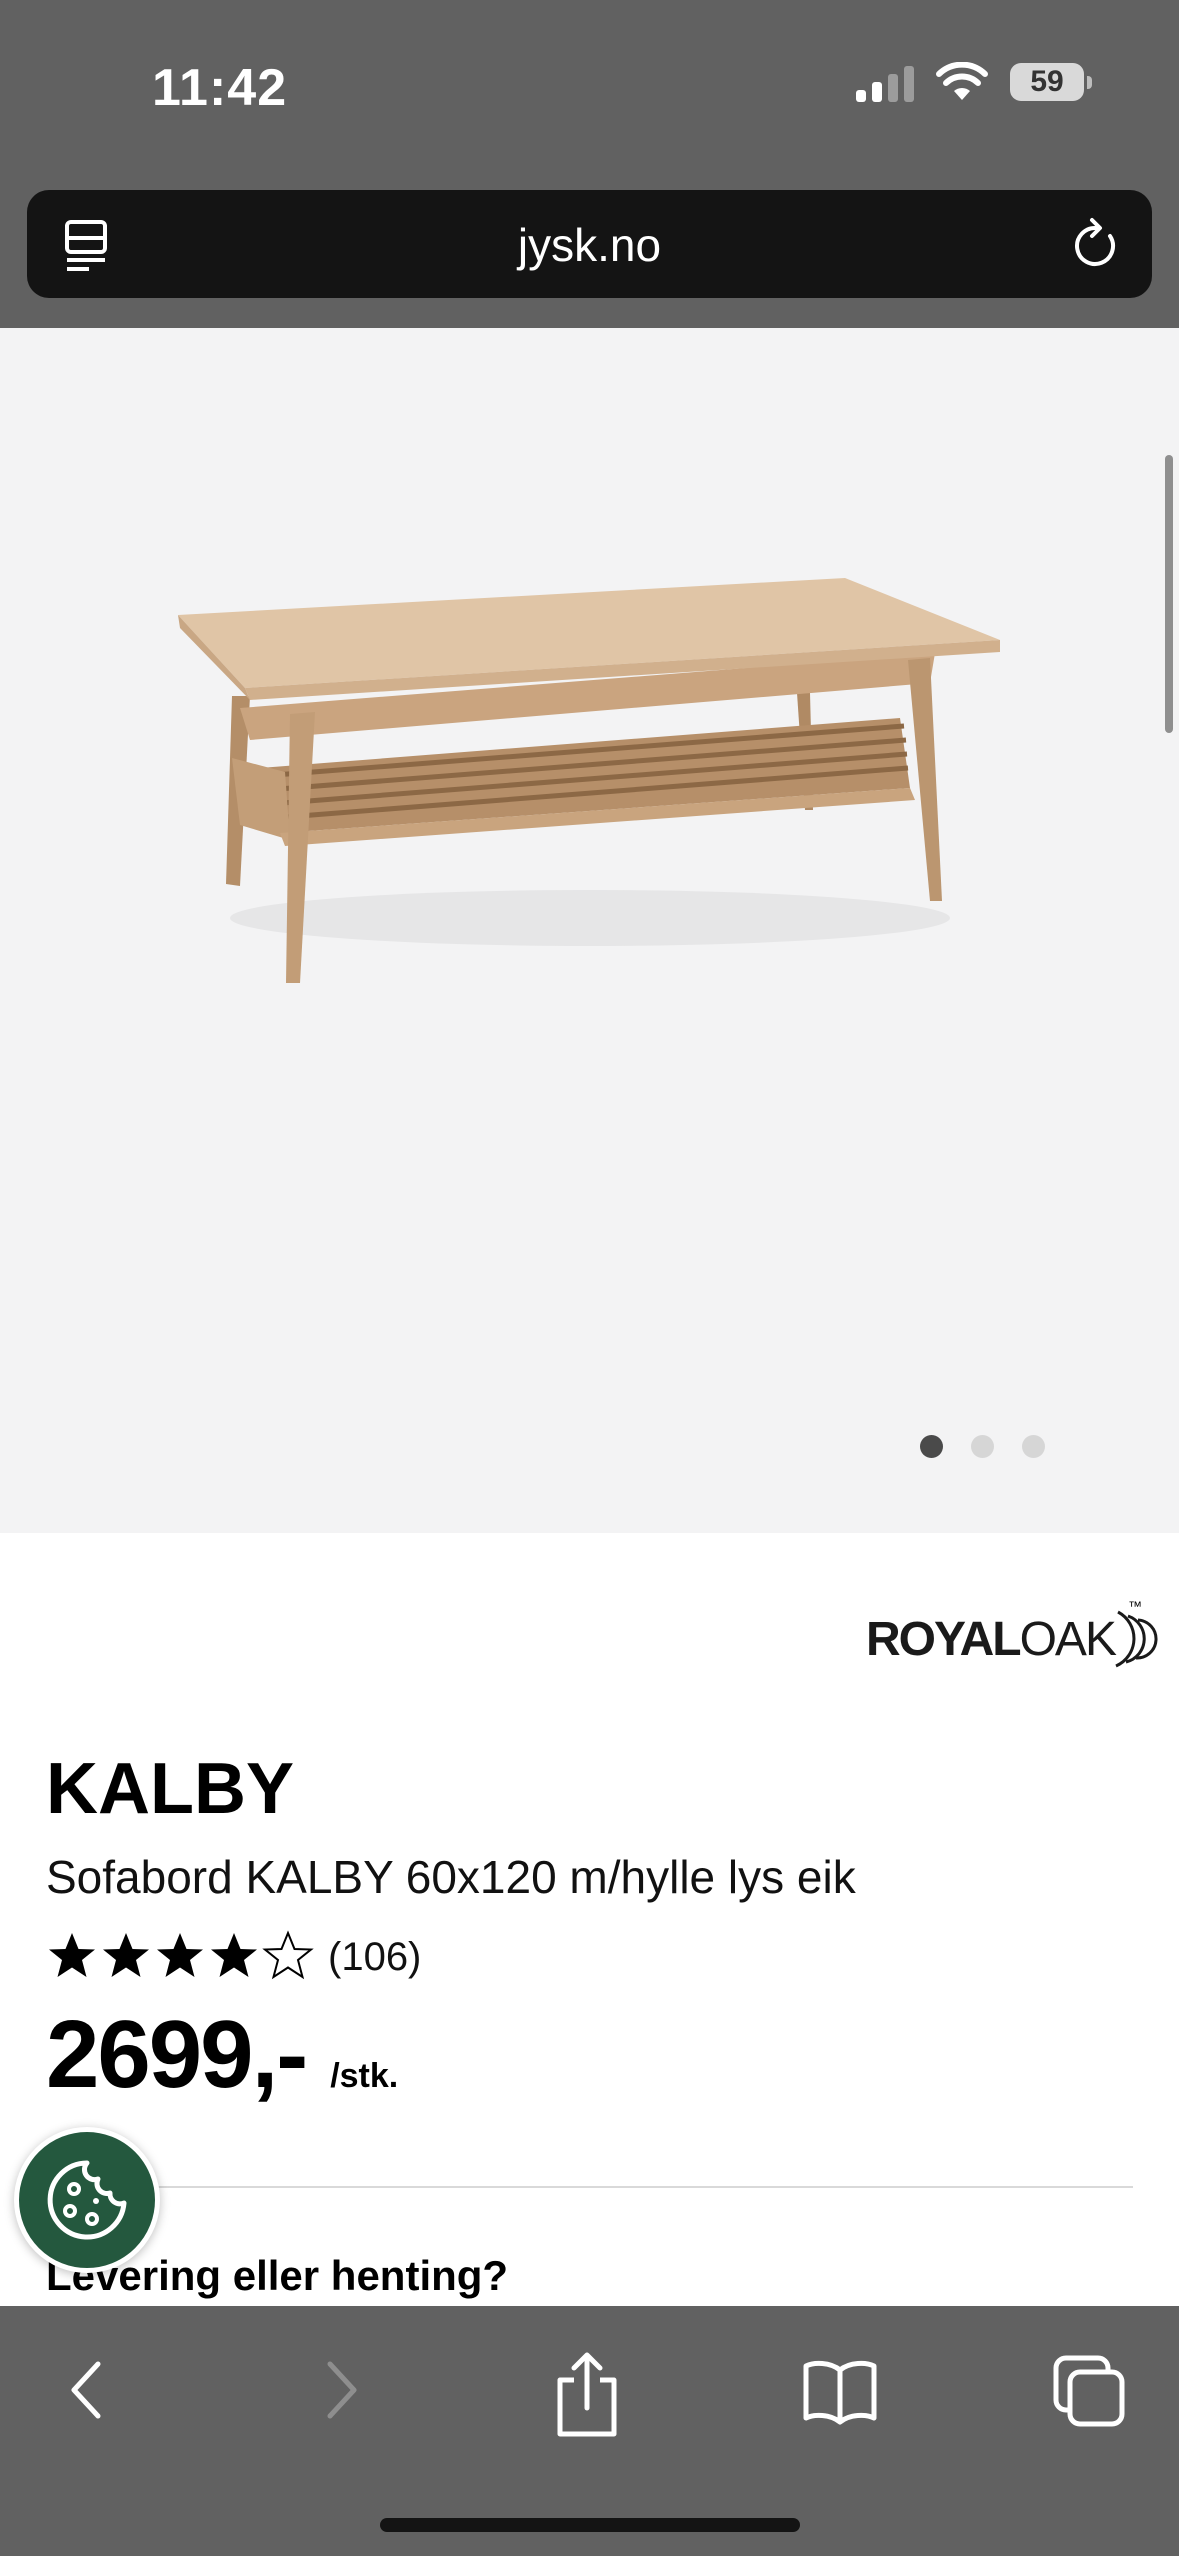  What do you see at coordinates (364, 2076) in the screenshot?
I see `price-unit: /stk.` at bounding box center [364, 2076].